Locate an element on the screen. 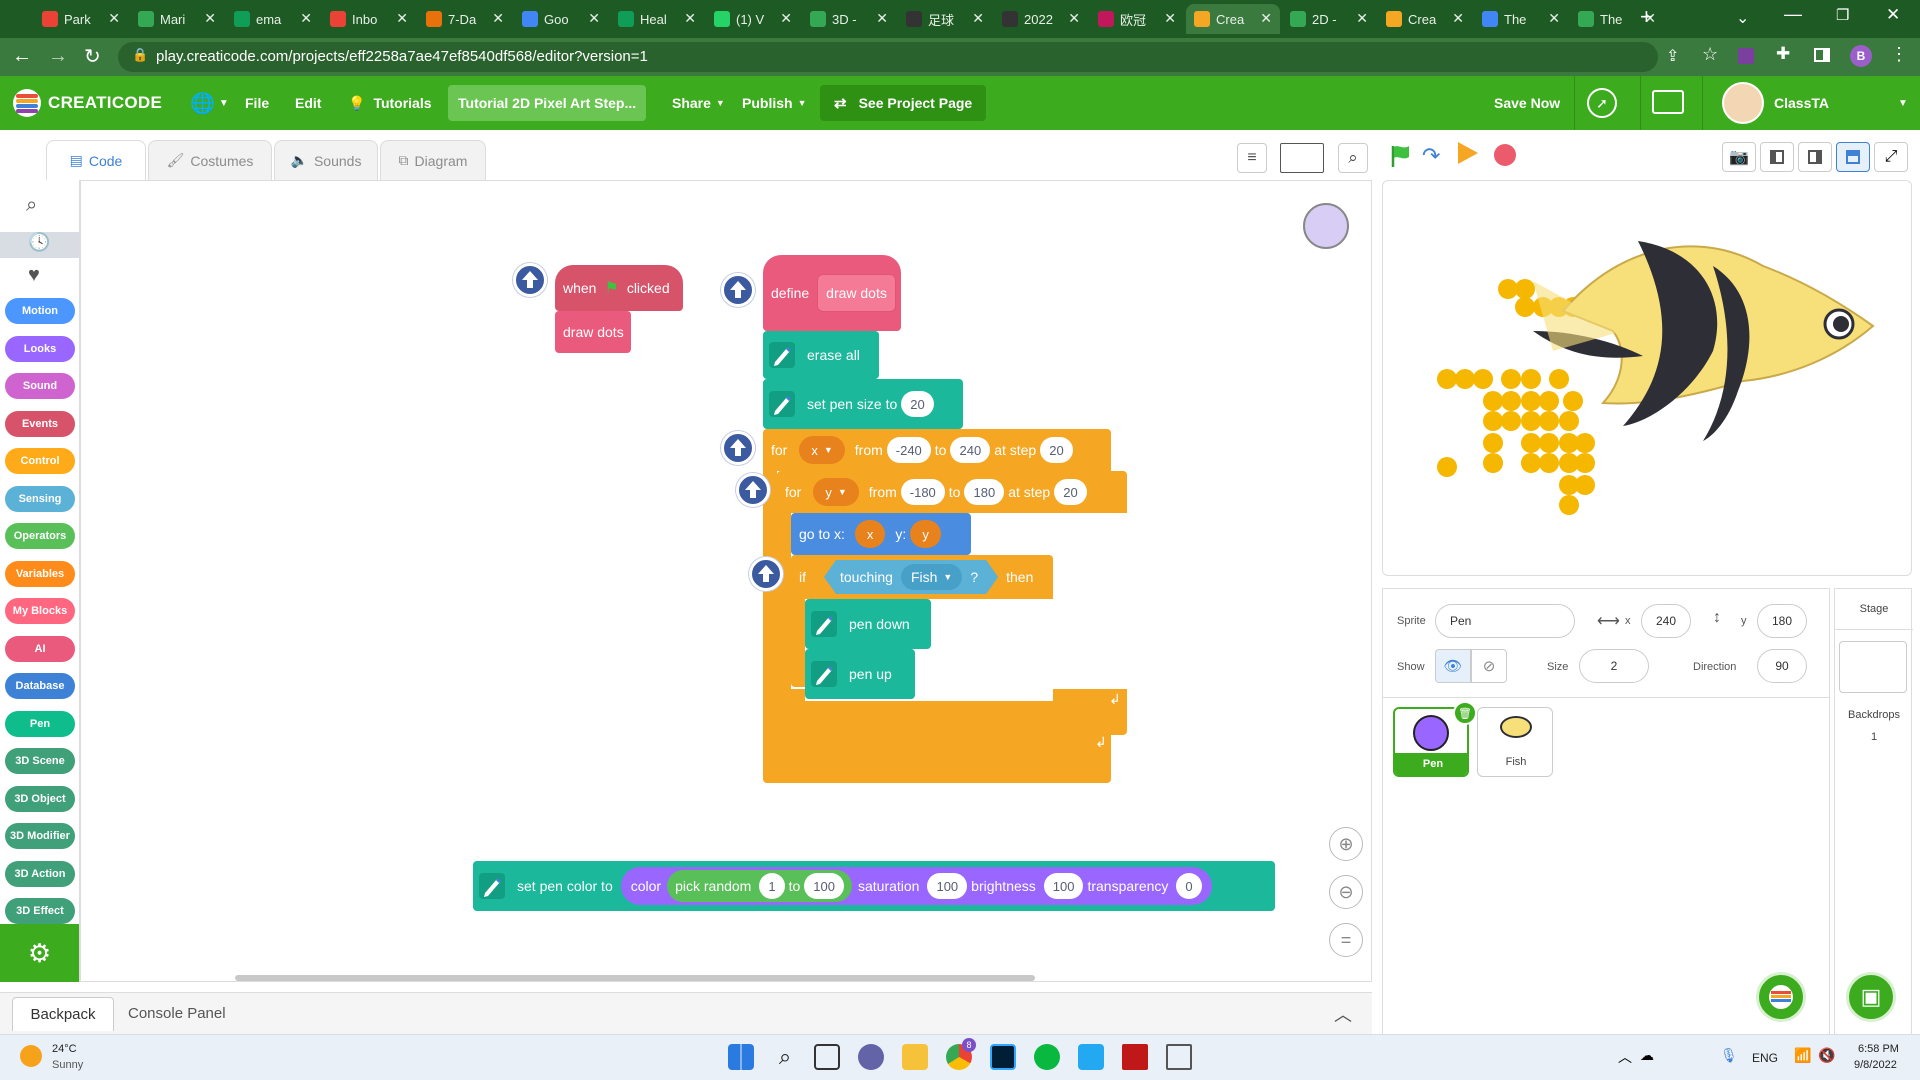 The image size is (1920, 1080). user-avatar is located at coordinates (1743, 103).